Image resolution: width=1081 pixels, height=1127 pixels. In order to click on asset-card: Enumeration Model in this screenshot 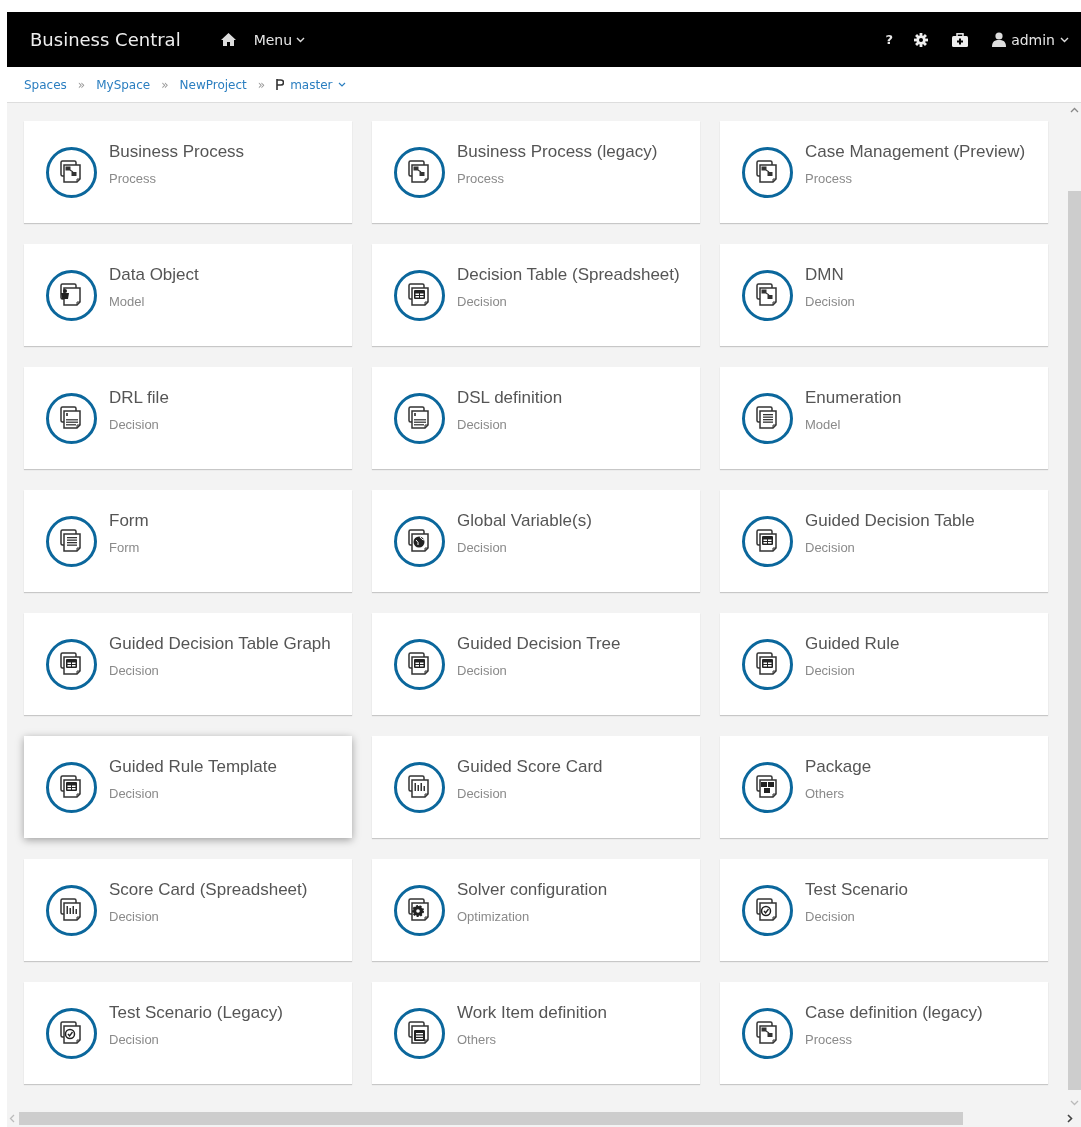, I will do `click(884, 418)`.